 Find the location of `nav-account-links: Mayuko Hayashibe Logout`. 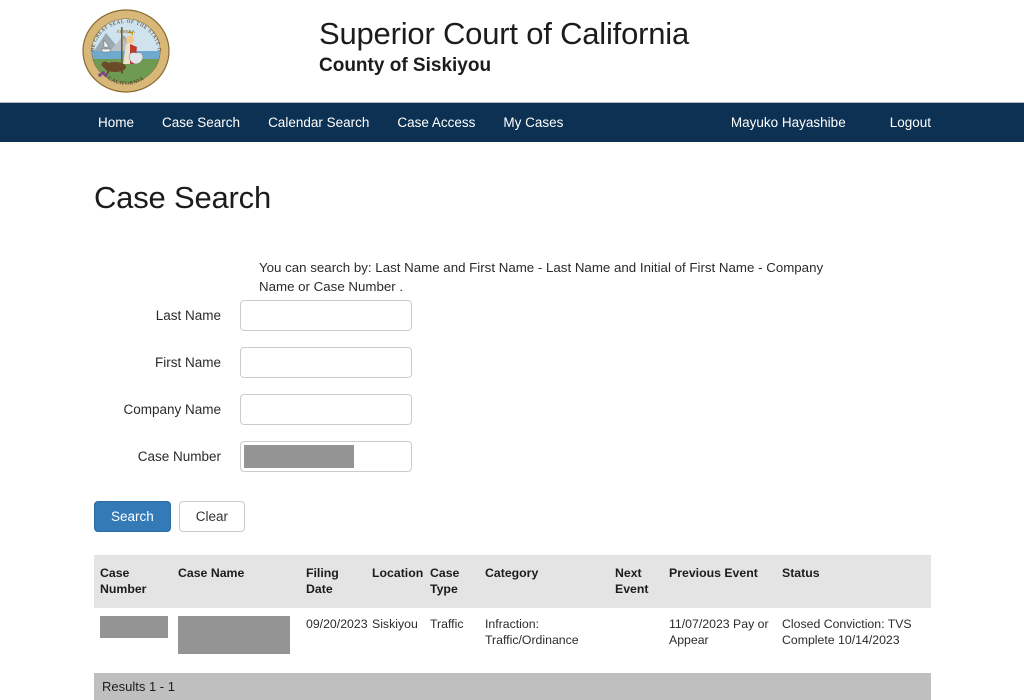

nav-account-links: Mayuko Hayashibe Logout is located at coordinates (831, 122).